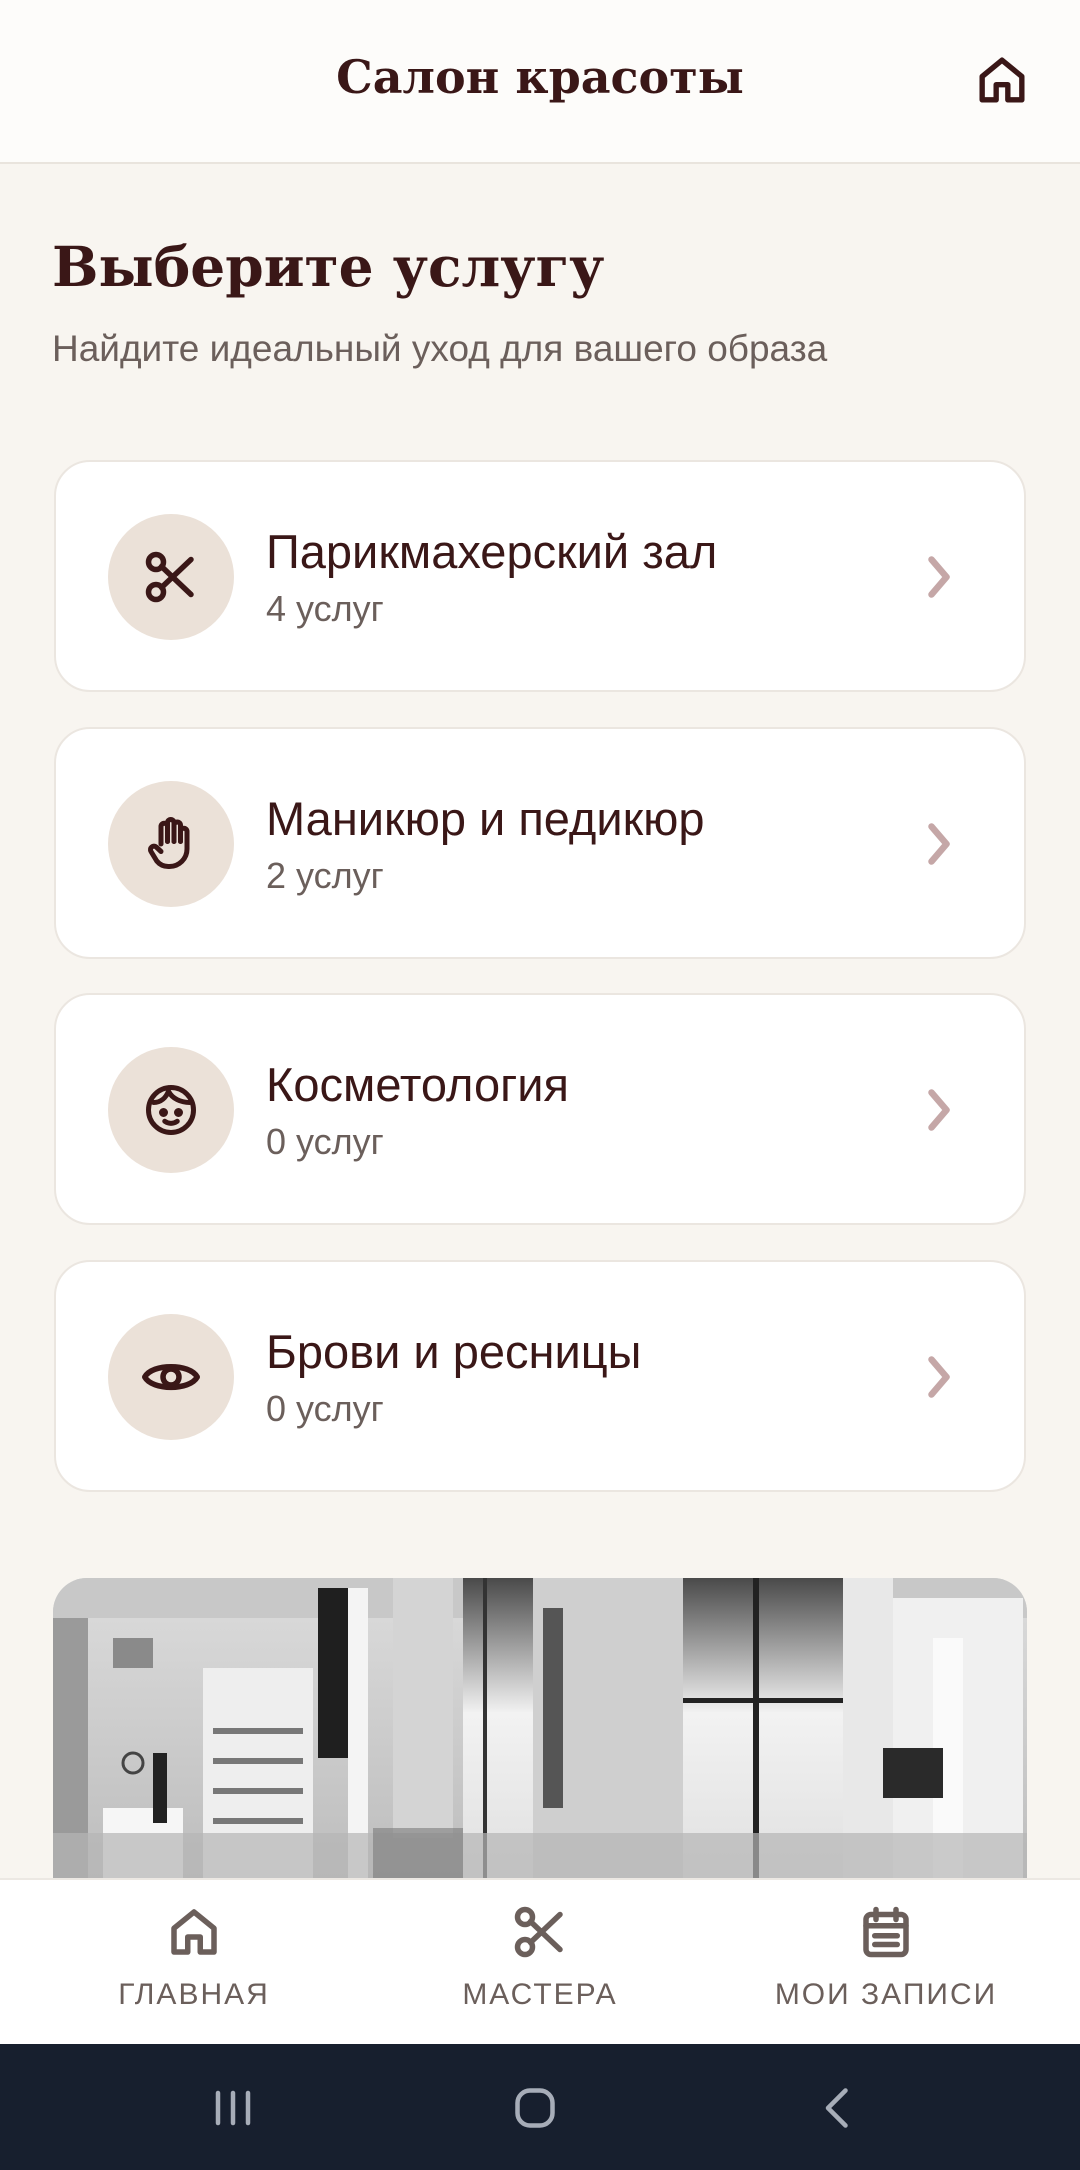 The width and height of the screenshot is (1080, 2170). Describe the element at coordinates (325, 875) in the screenshot. I see `category-count: 2 услуг` at that location.